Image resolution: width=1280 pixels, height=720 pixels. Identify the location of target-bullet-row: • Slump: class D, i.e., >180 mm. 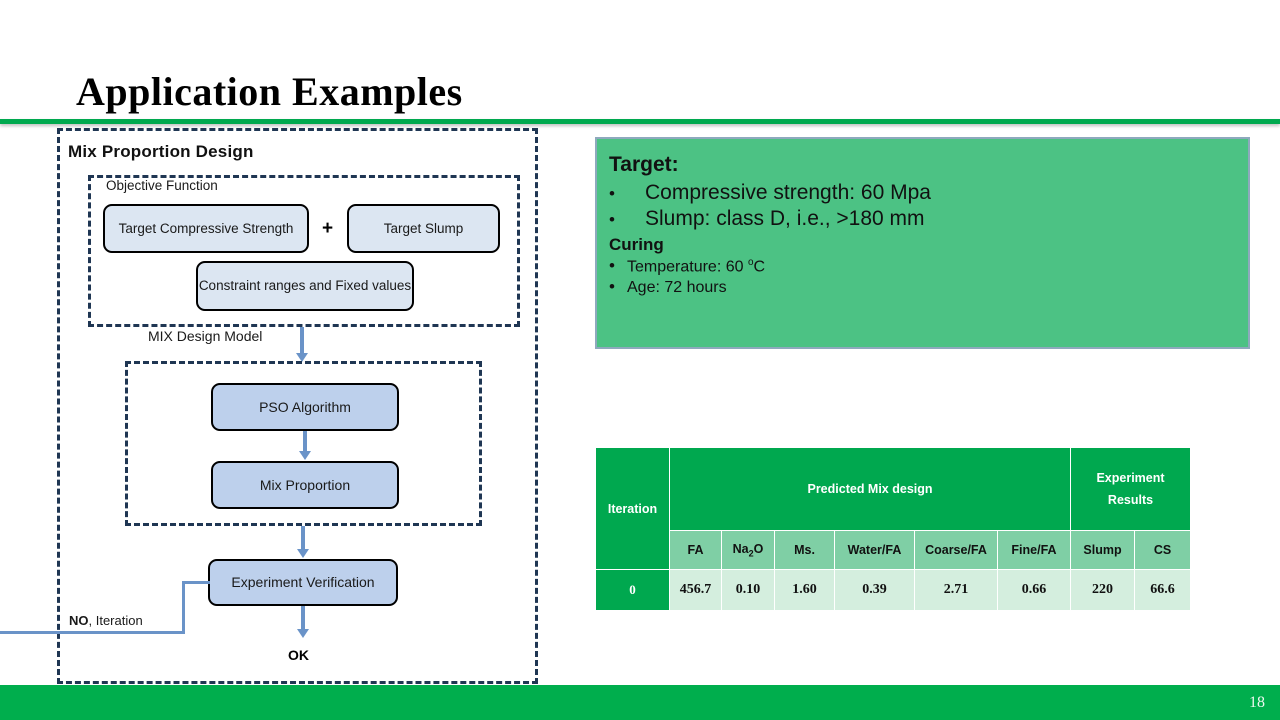
(920, 219).